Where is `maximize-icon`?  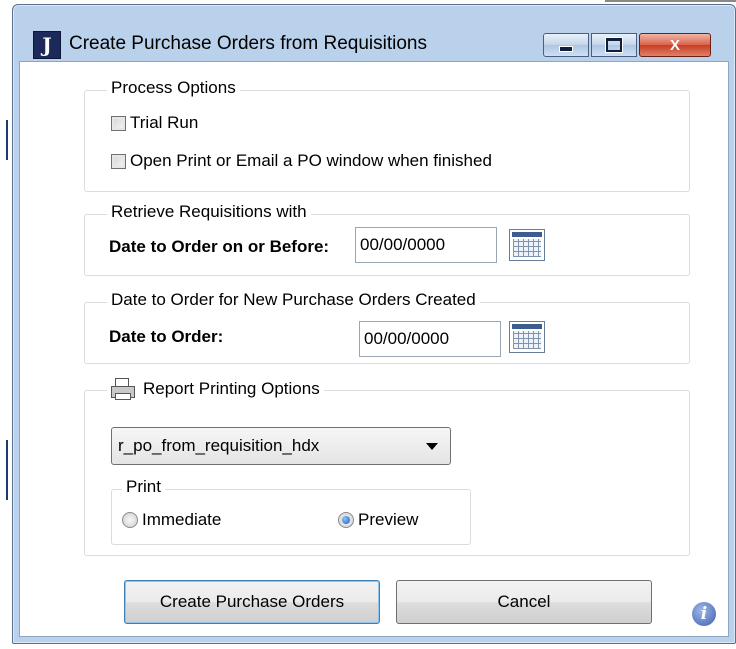
maximize-icon is located at coordinates (614, 45).